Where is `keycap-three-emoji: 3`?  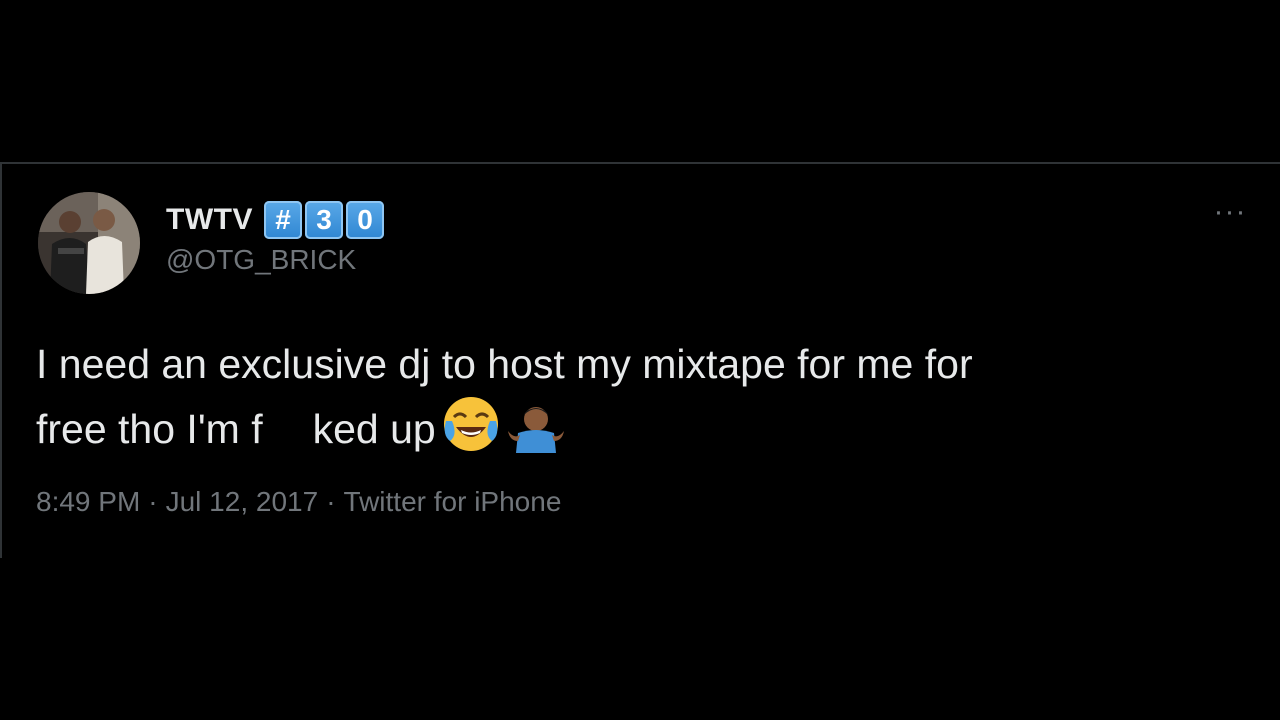
keycap-three-emoji: 3 is located at coordinates (323, 220).